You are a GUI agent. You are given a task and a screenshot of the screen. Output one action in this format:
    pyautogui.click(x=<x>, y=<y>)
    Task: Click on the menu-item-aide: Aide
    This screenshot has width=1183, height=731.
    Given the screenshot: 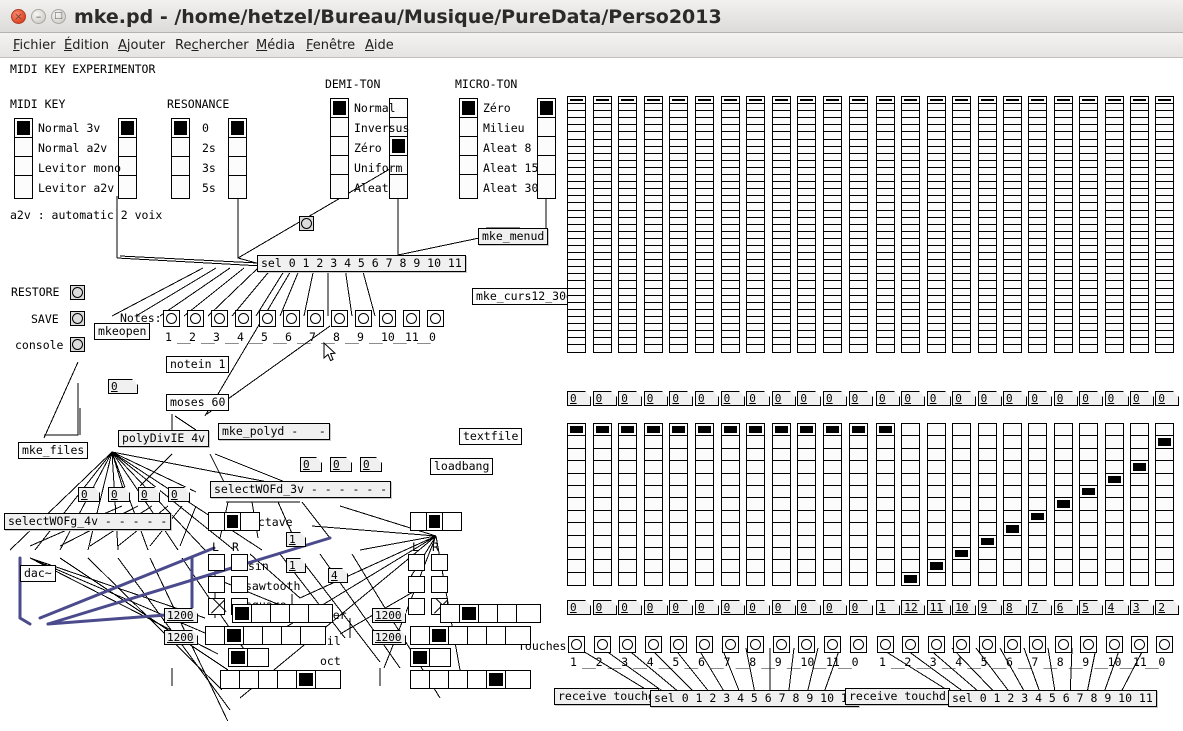 What is the action you would take?
    pyautogui.click(x=379, y=45)
    